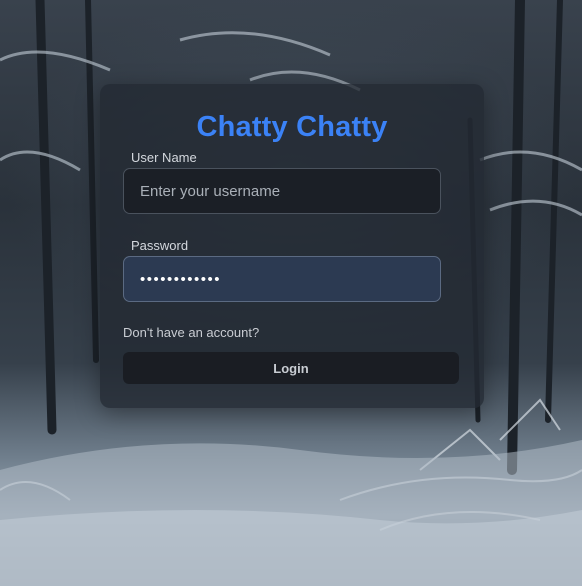  I want to click on password-input, so click(282, 279).